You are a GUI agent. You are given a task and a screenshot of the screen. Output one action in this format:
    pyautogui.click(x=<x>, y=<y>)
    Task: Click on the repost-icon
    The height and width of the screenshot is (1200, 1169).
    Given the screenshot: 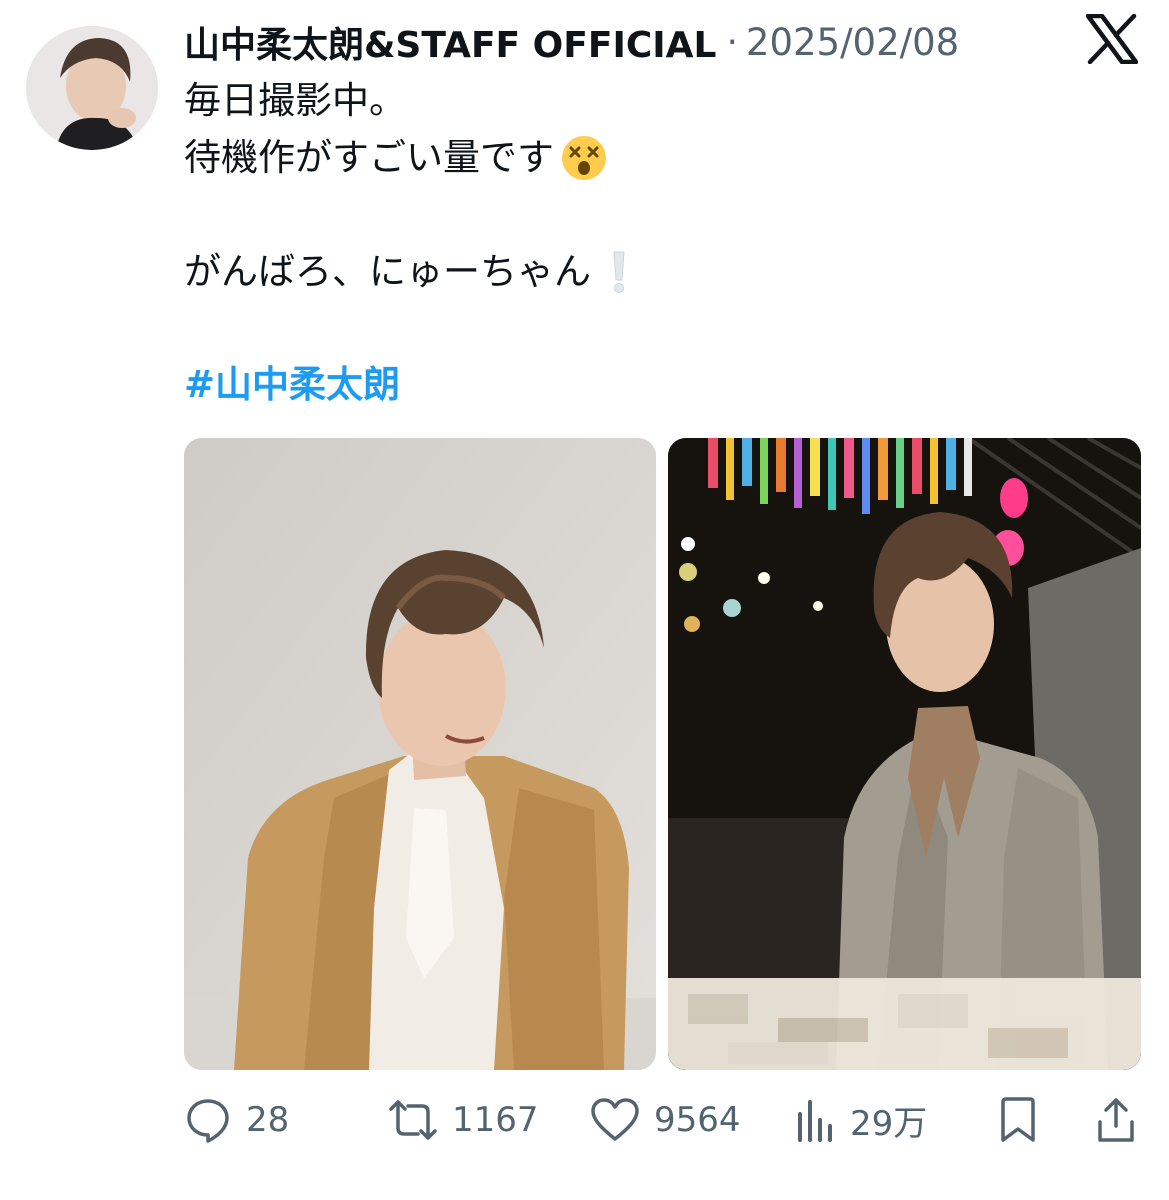 What is the action you would take?
    pyautogui.click(x=413, y=1120)
    